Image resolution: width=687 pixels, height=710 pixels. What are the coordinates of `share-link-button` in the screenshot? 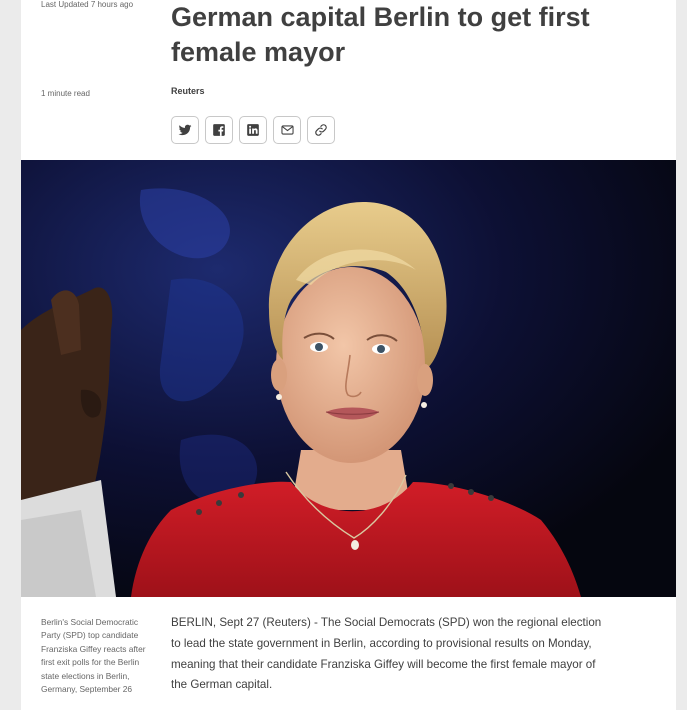 It's located at (321, 130).